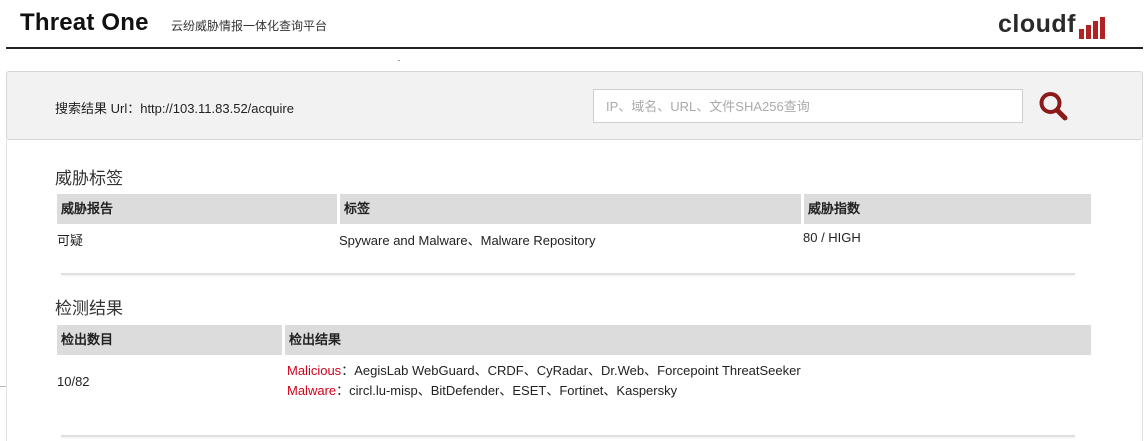 The height and width of the screenshot is (441, 1146). Describe the element at coordinates (70, 240) in the screenshot. I see `threat-report-value: 可疑` at that location.